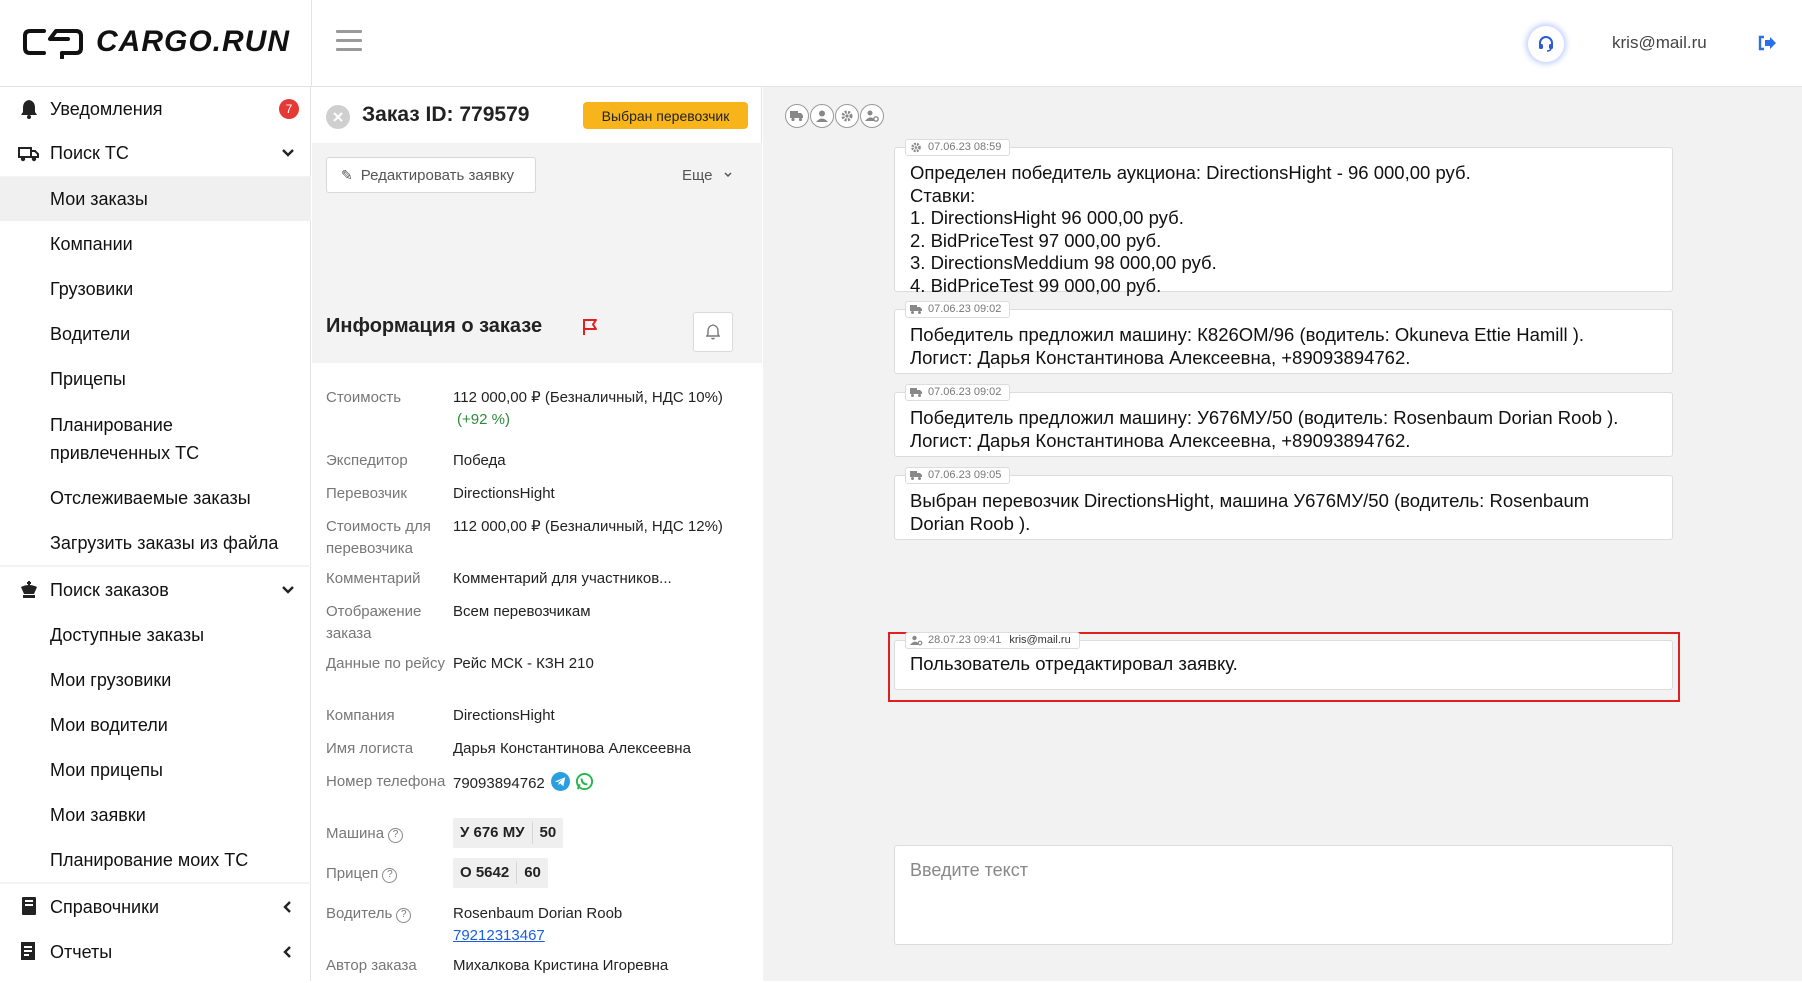 The width and height of the screenshot is (1802, 983). What do you see at coordinates (155, 497) in the screenshot?
I see `sidebar-item-tracked-orders: Отслеживаемые заказы` at bounding box center [155, 497].